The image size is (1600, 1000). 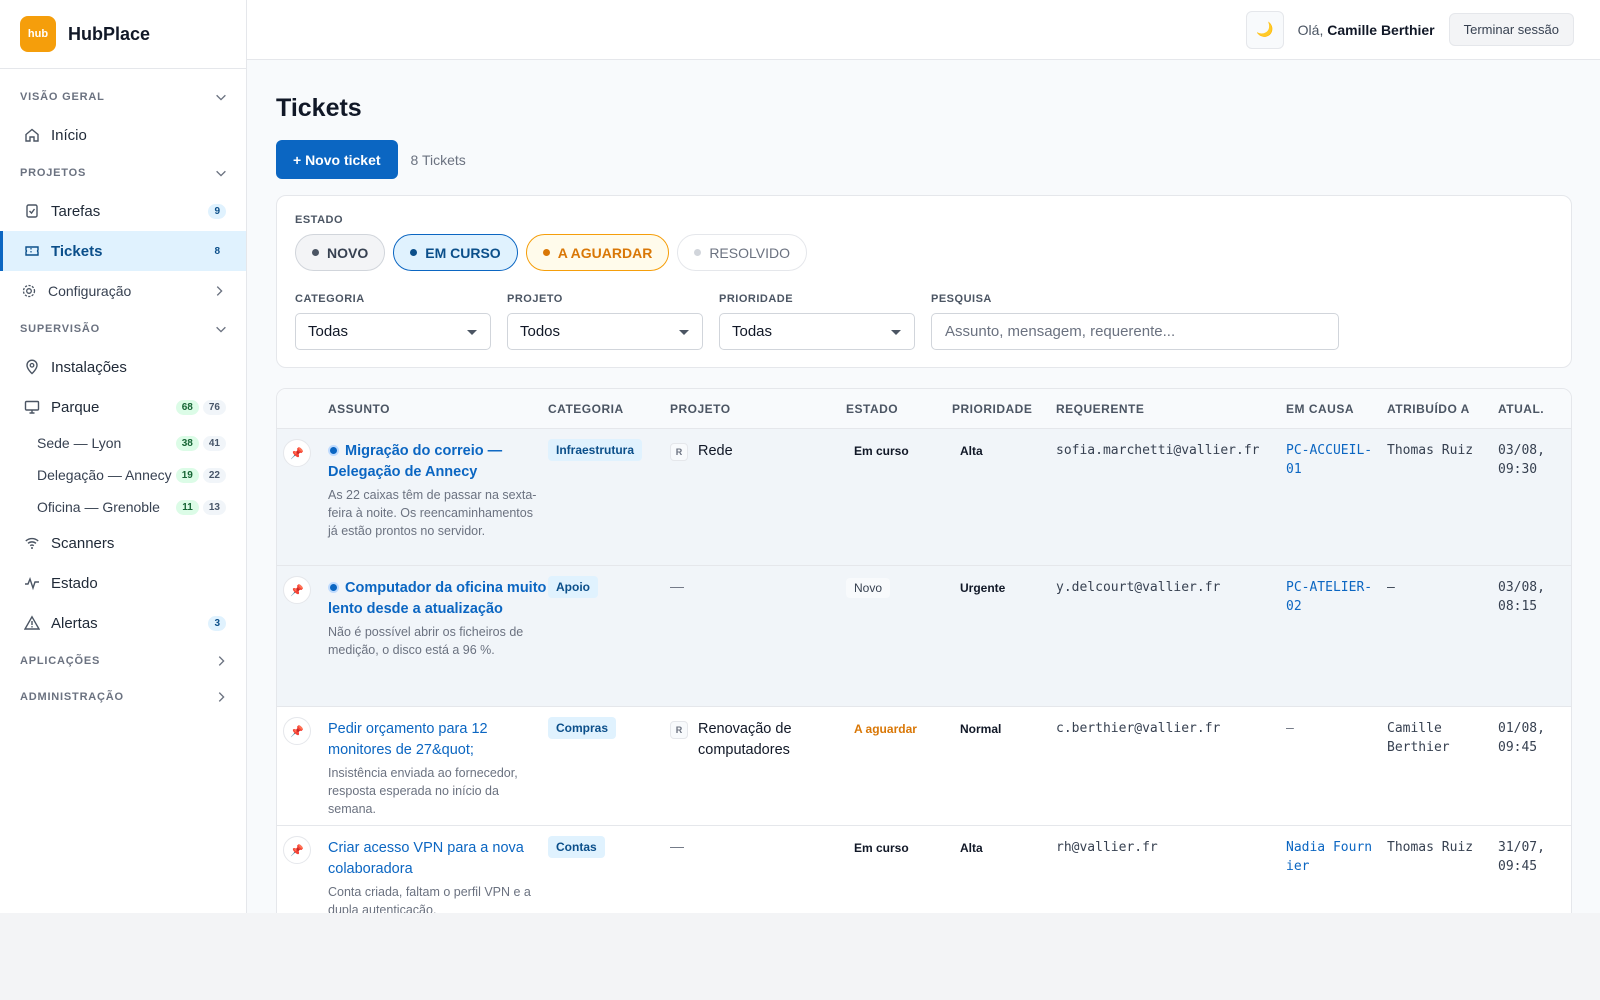 I want to click on section-projects: PROJETOS, so click(x=123, y=173).